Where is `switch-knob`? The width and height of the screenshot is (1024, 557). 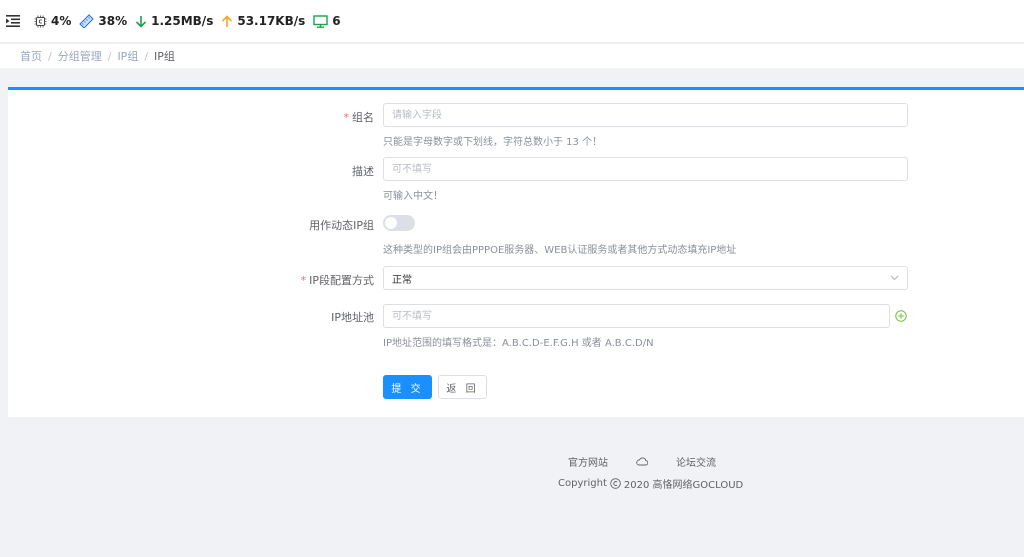 switch-knob is located at coordinates (391, 223).